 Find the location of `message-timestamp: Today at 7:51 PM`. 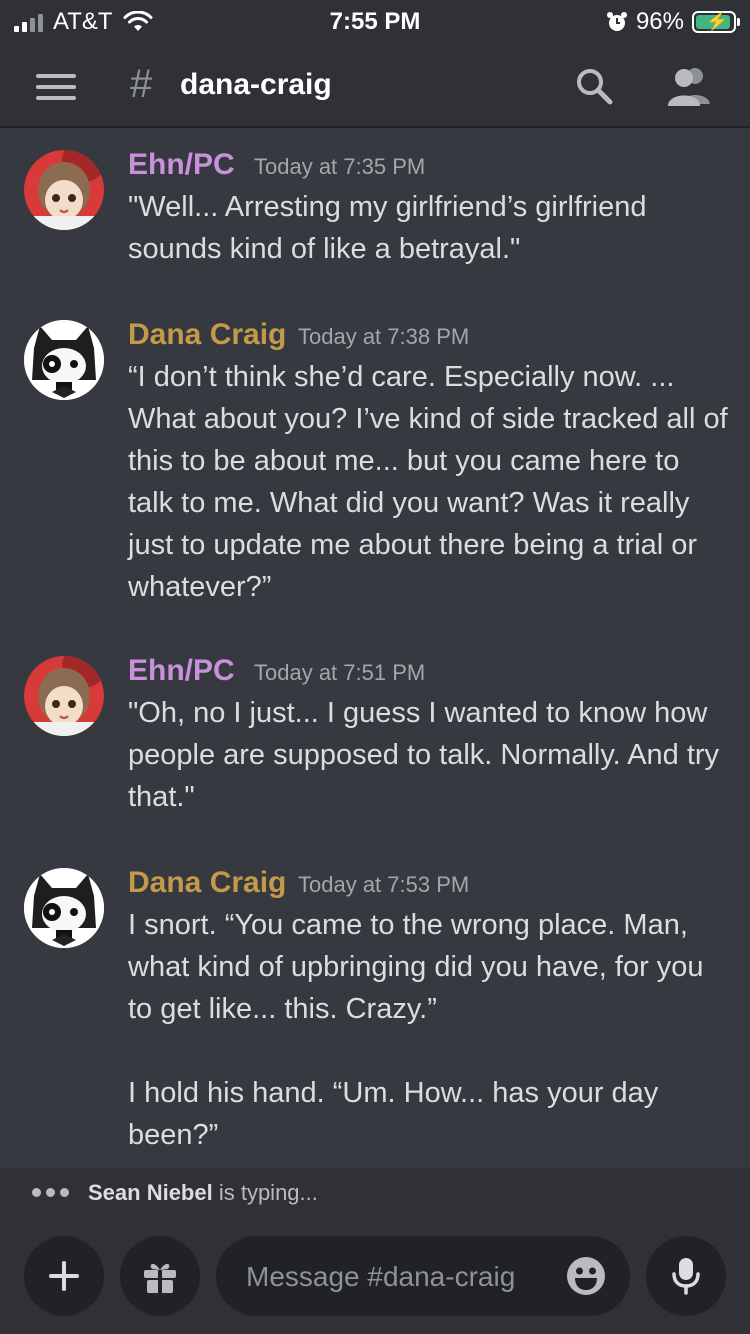

message-timestamp: Today at 7:51 PM is located at coordinates (340, 672).